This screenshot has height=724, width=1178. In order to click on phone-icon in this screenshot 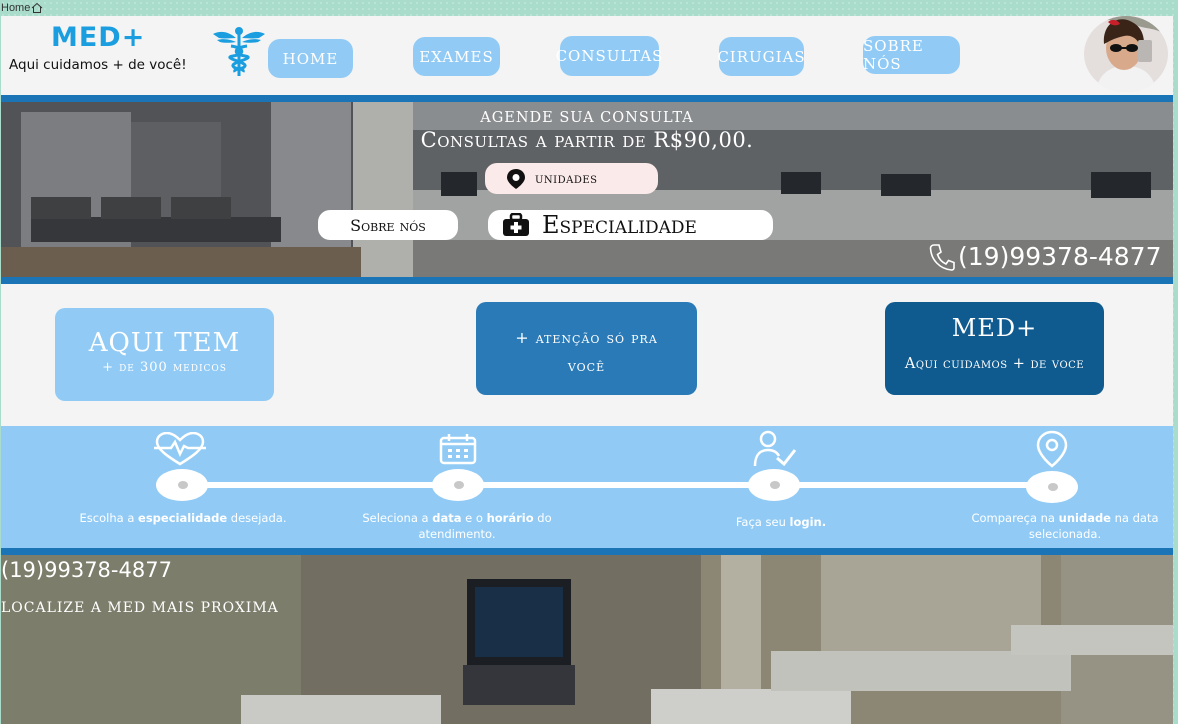, I will do `click(942, 257)`.